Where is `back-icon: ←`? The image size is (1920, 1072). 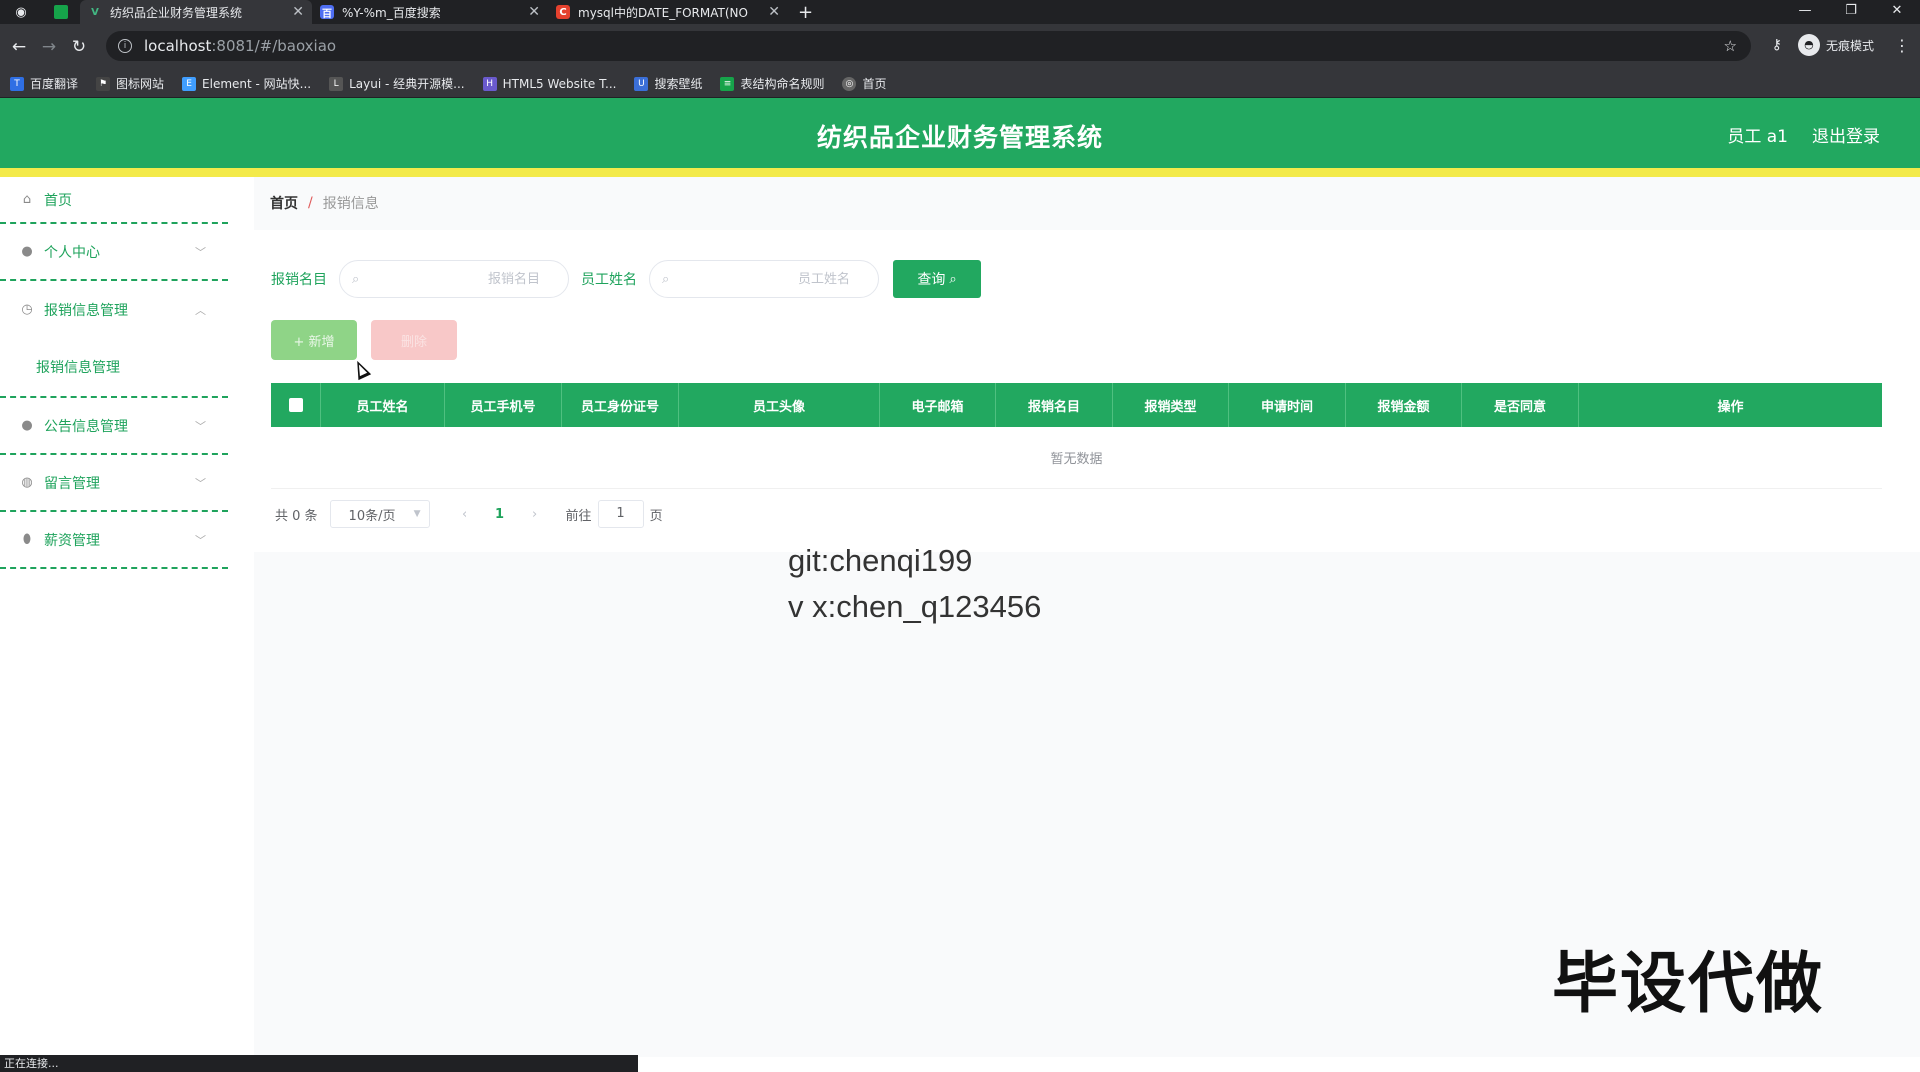
back-icon: ← is located at coordinates (19, 47).